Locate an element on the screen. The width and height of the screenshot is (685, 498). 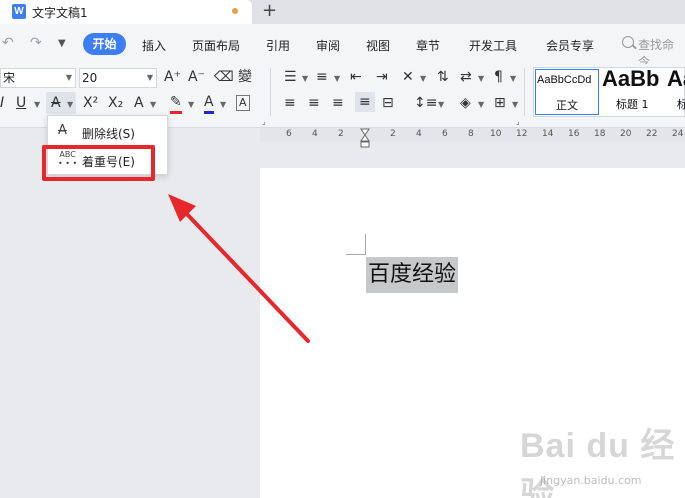
annotation-highlight-box is located at coordinates (98, 163).